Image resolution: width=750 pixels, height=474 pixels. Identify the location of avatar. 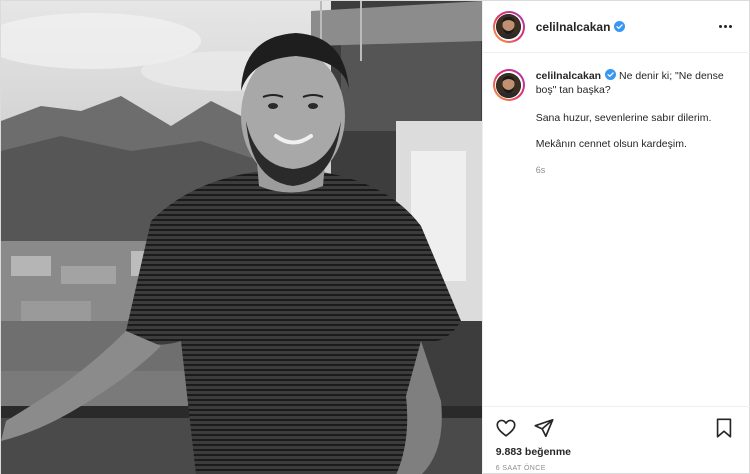
(509, 26).